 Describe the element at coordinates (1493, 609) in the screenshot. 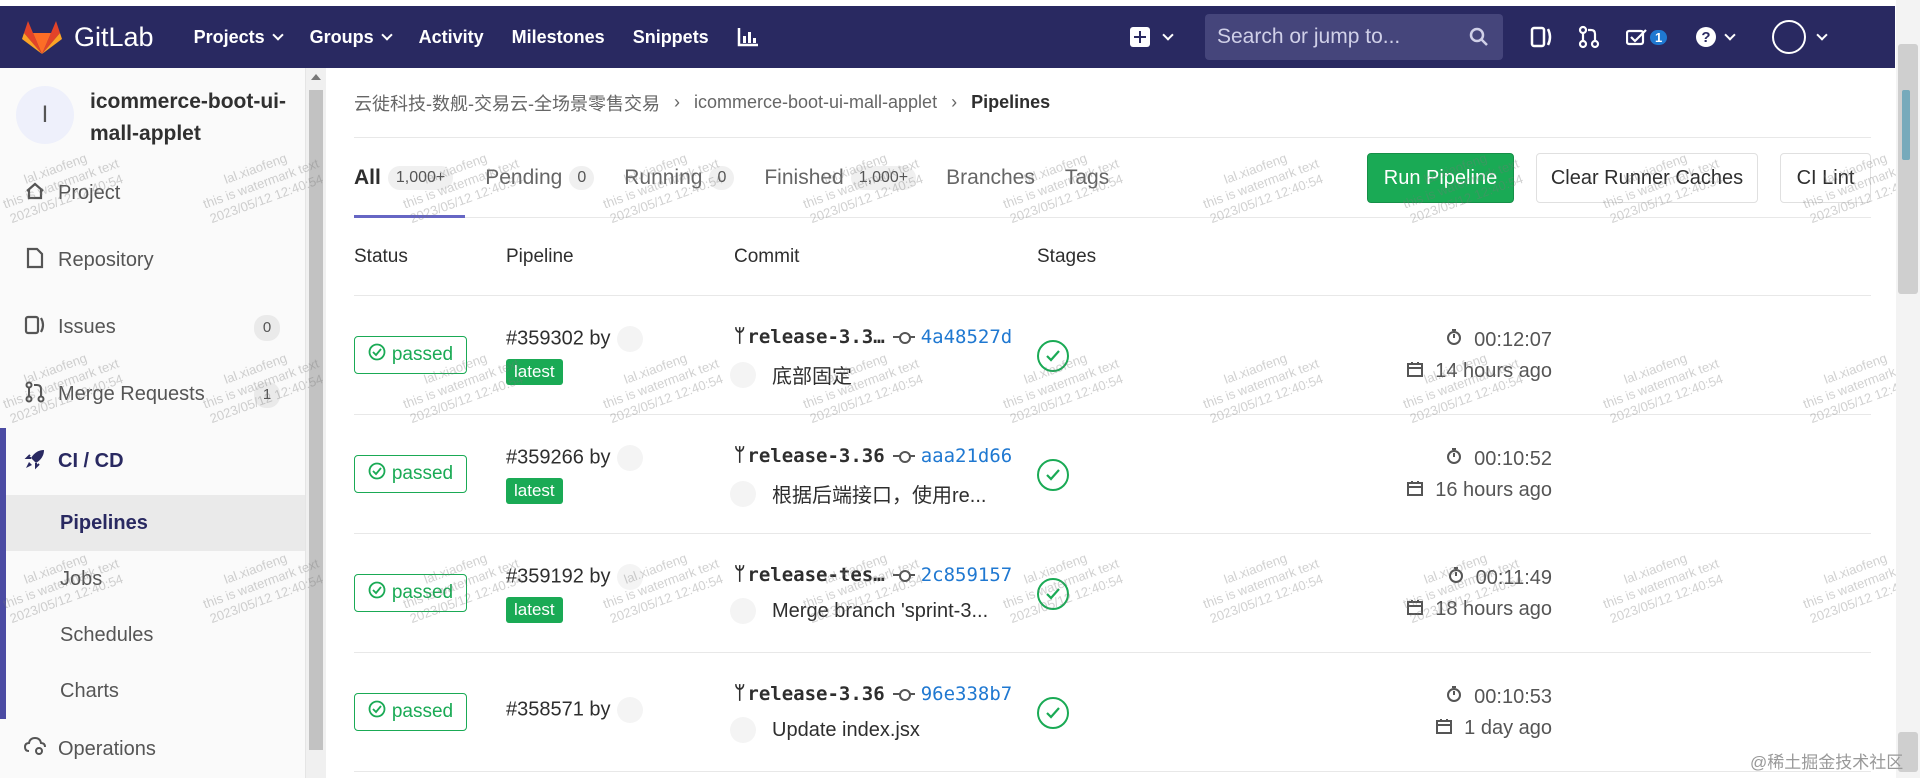

I see `time-ago-text: 18 hours ago` at that location.